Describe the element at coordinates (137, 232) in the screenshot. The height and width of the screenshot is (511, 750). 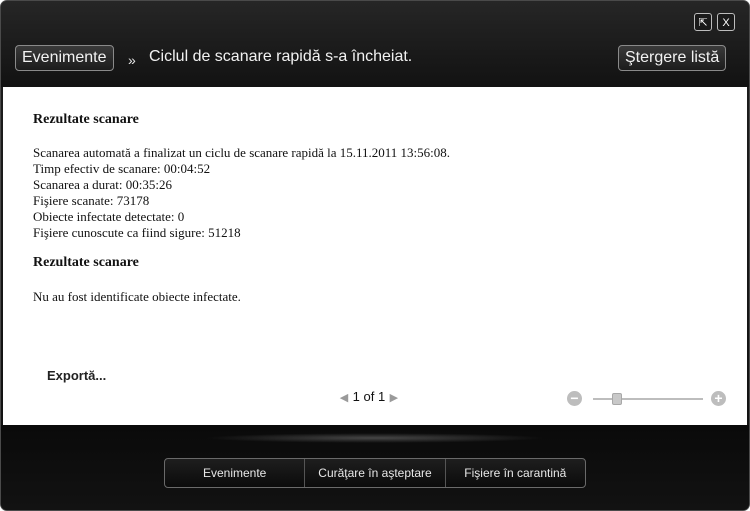
I see `report-line: Fişiere cunoscute ca fiind sigure: 51218` at that location.